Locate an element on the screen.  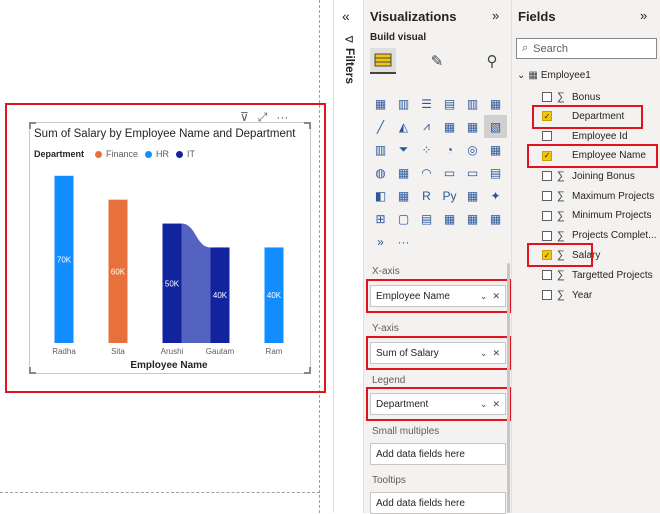
x-tick-label: Arushi is located at coordinates (172, 351).